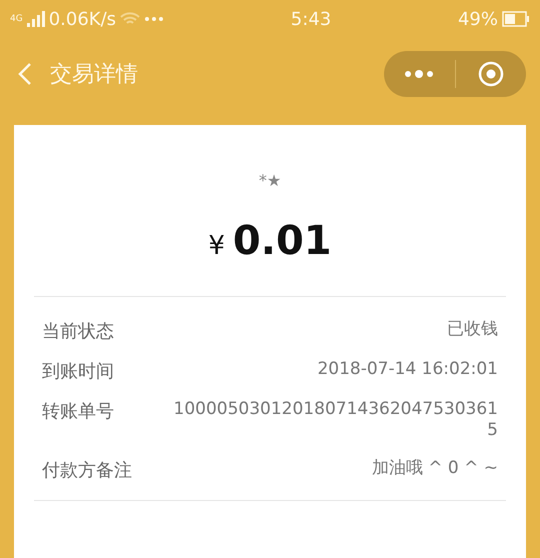 The height and width of the screenshot is (558, 540). What do you see at coordinates (78, 412) in the screenshot?
I see `detail-label: 转账单号` at bounding box center [78, 412].